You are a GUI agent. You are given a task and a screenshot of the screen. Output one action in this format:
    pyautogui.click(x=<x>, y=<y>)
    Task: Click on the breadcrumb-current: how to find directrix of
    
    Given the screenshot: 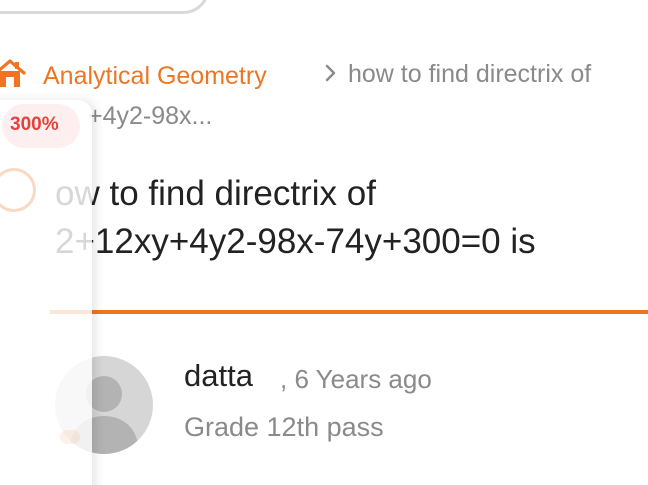 What is the action you would take?
    pyautogui.click(x=470, y=74)
    